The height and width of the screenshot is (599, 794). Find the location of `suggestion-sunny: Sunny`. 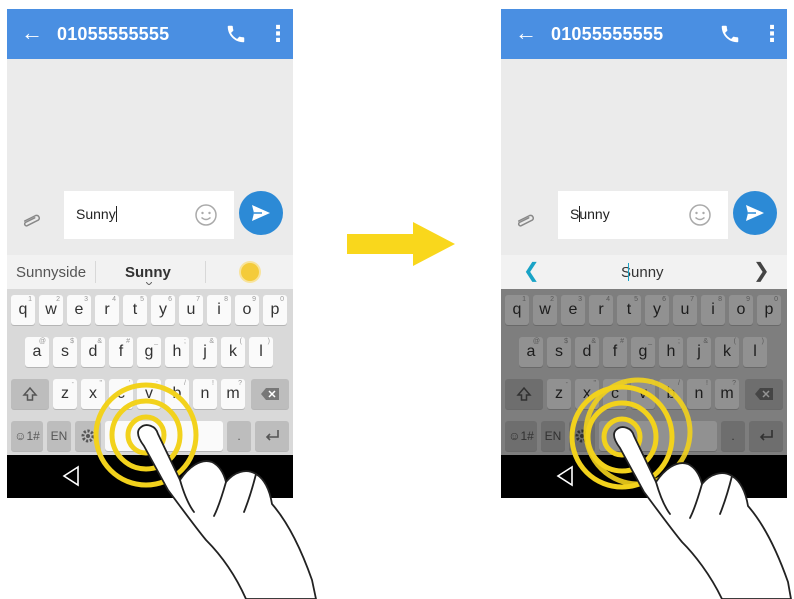

suggestion-sunny: Sunny is located at coordinates (148, 272).